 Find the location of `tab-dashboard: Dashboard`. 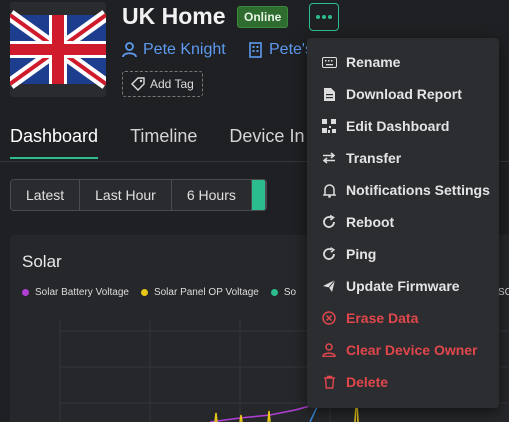

tab-dashboard: Dashboard is located at coordinates (54, 142).